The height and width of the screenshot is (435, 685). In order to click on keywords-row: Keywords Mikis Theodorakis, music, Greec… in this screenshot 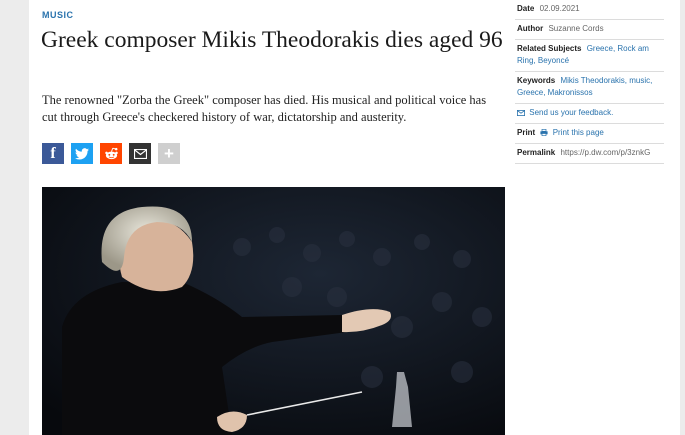, I will do `click(589, 88)`.